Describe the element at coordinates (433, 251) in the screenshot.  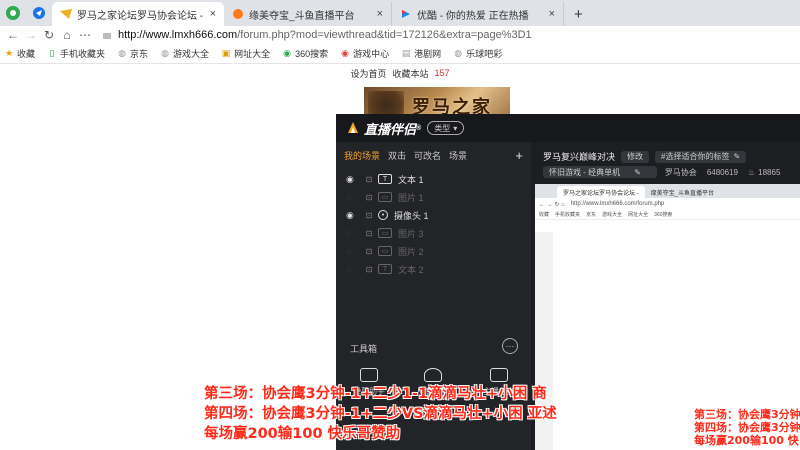
I see `source-item: ◌ ⊡ ▭ 图片 2` at that location.